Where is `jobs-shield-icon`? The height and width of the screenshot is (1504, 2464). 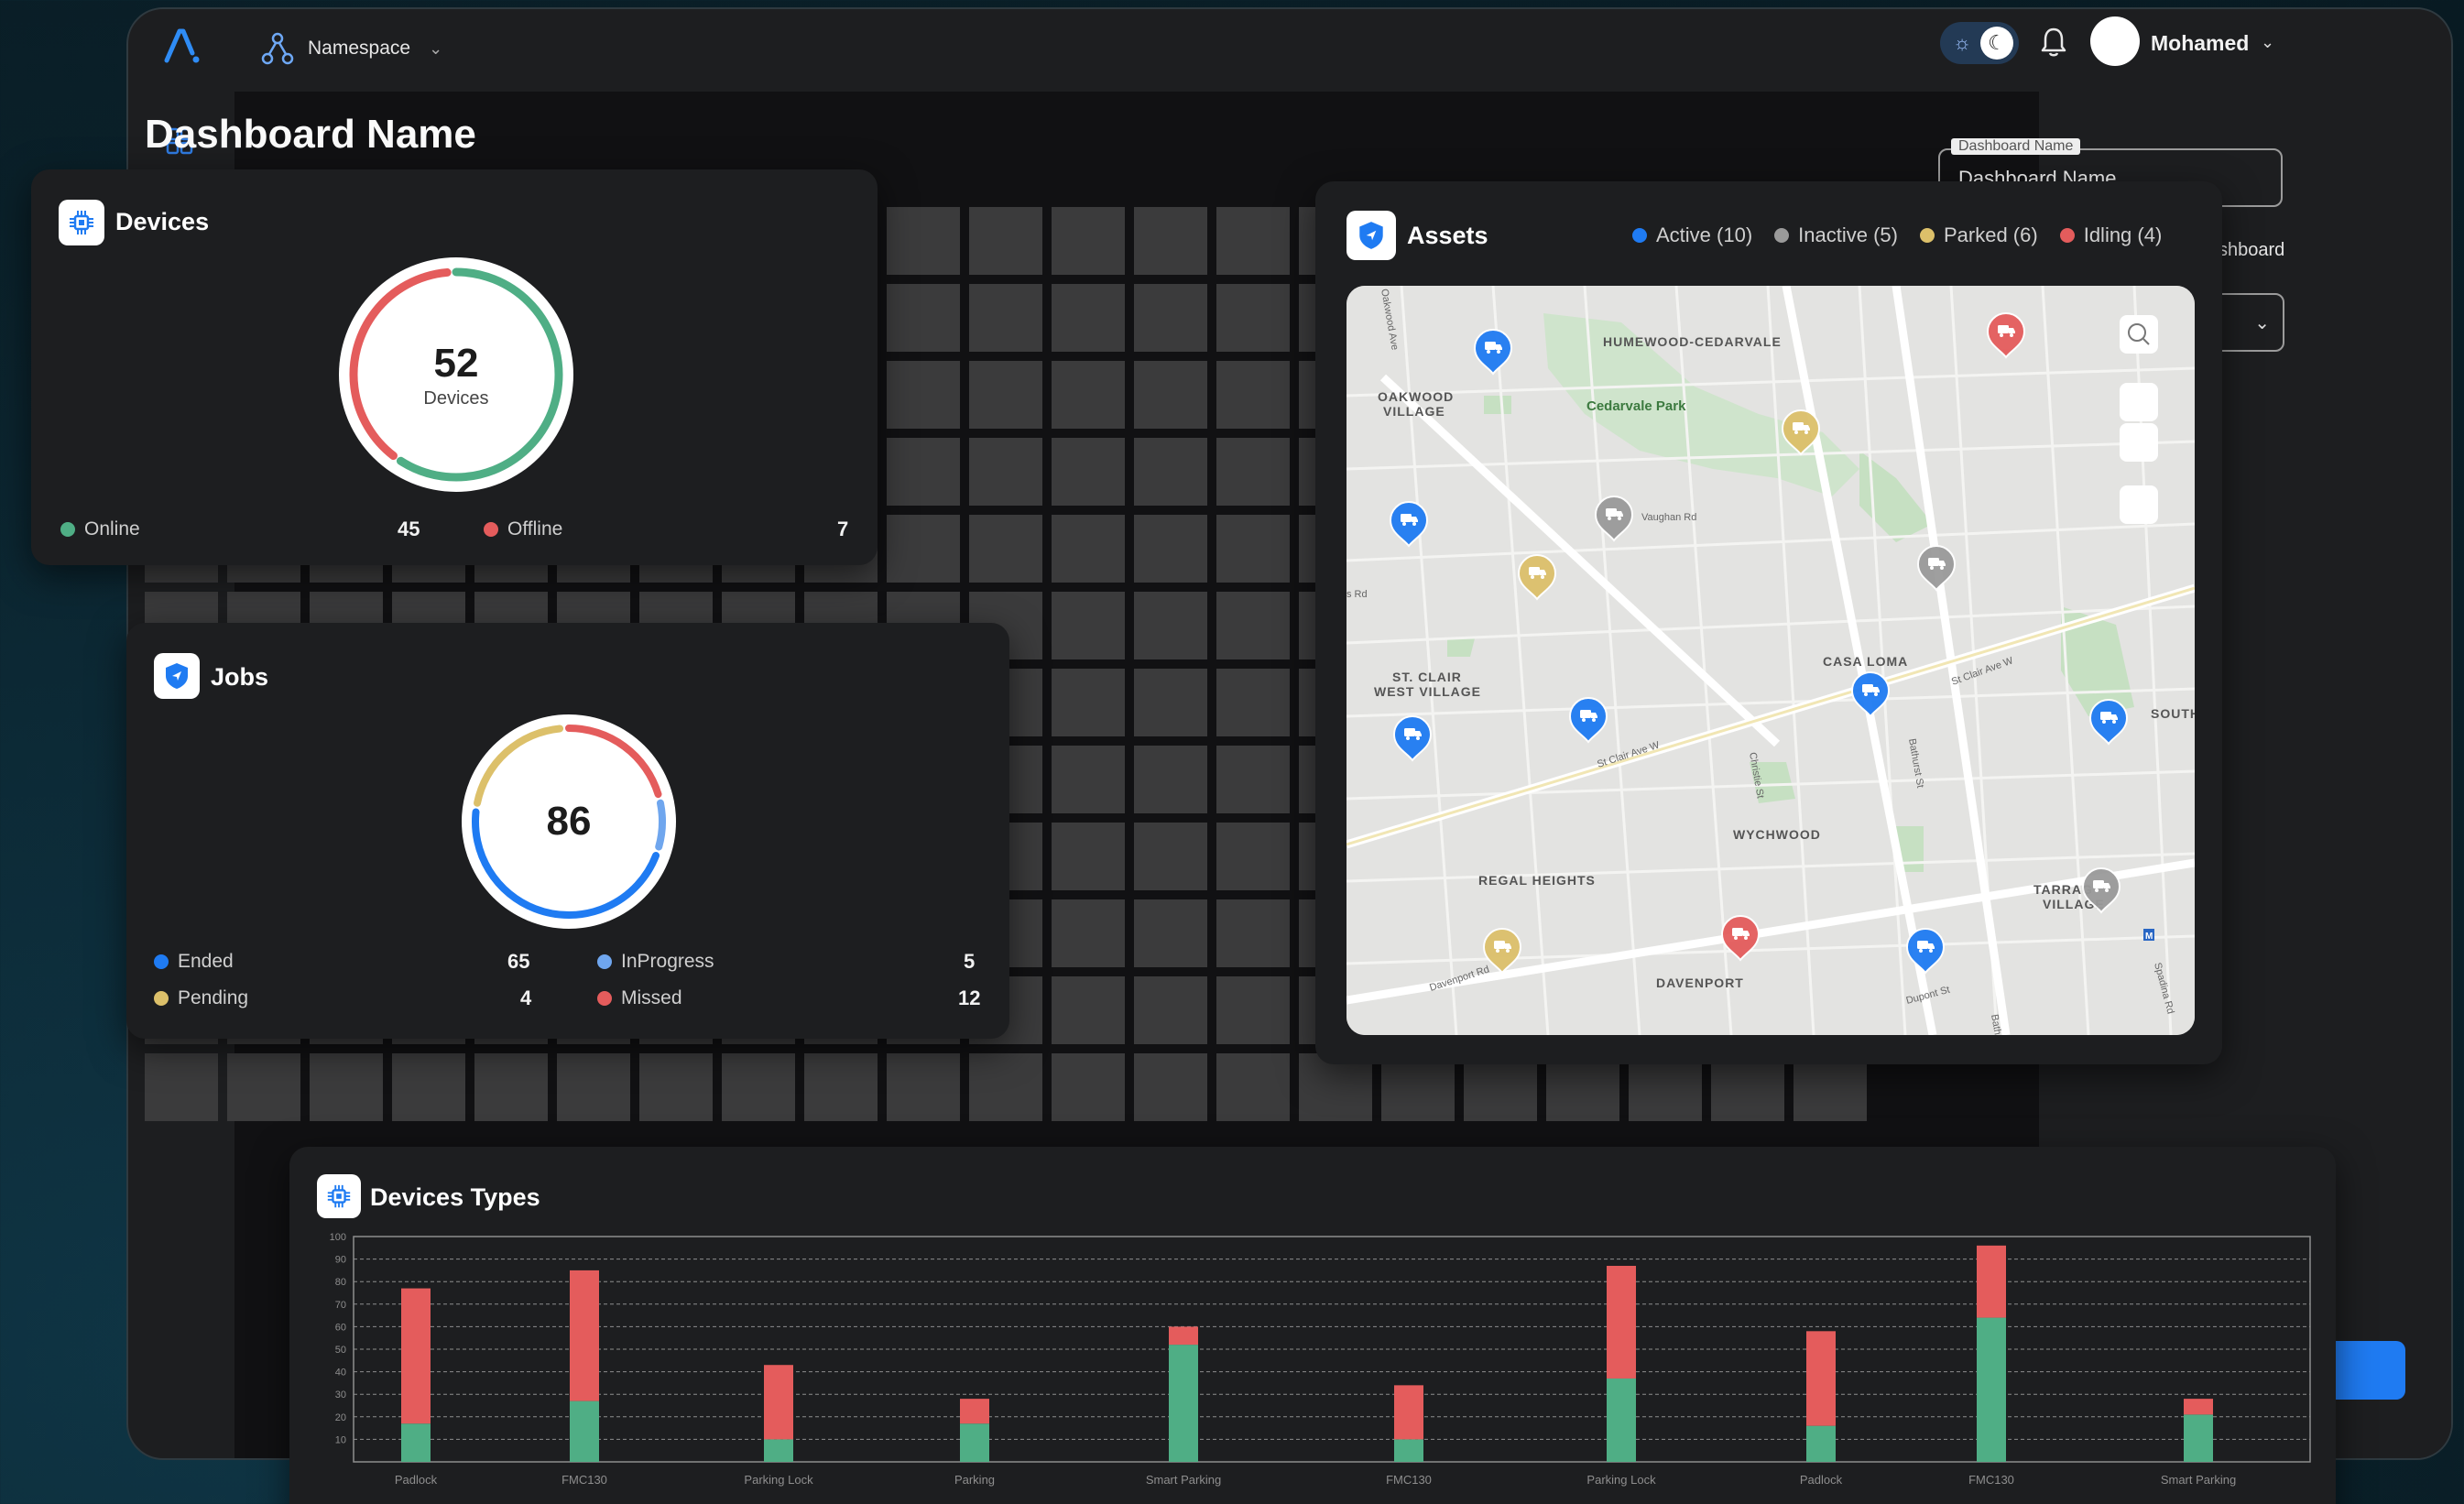
jobs-shield-icon is located at coordinates (177, 676).